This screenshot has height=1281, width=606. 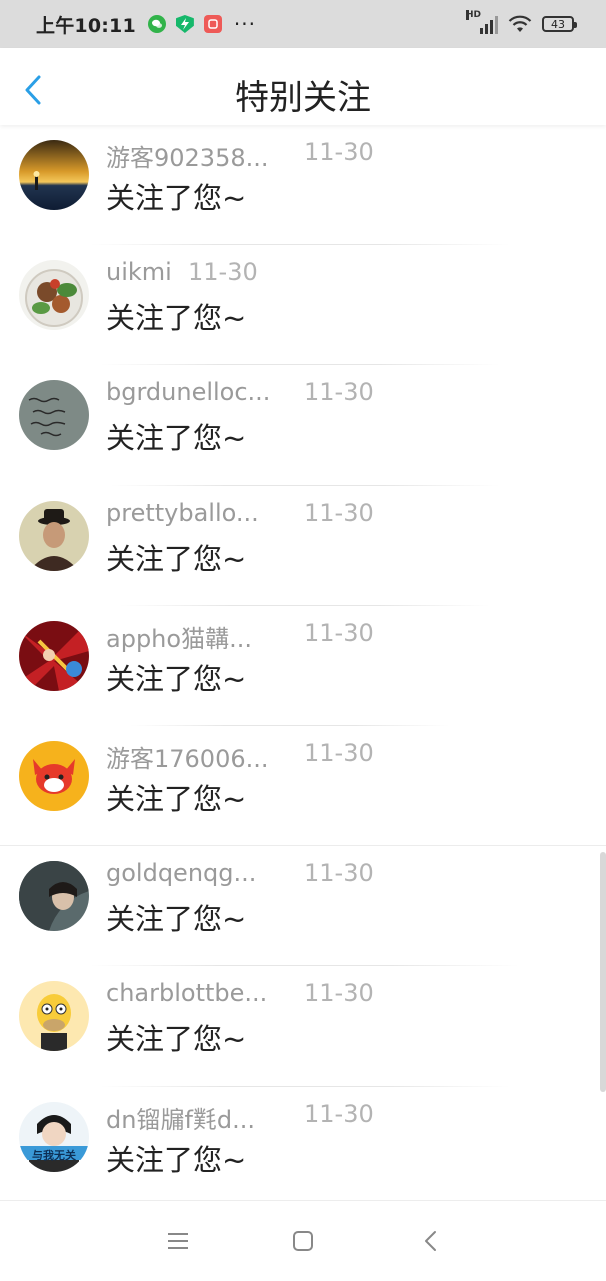 I want to click on battery-level: 43, so click(x=558, y=24).